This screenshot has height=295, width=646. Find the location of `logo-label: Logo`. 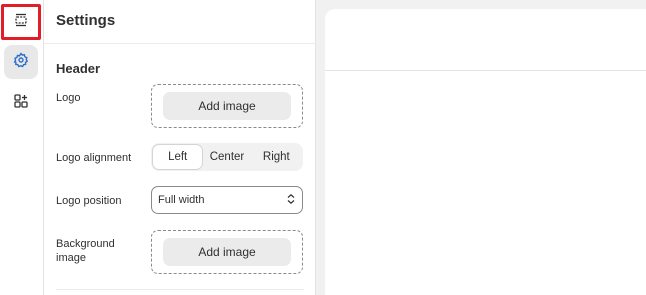

logo-label: Logo is located at coordinates (68, 98).